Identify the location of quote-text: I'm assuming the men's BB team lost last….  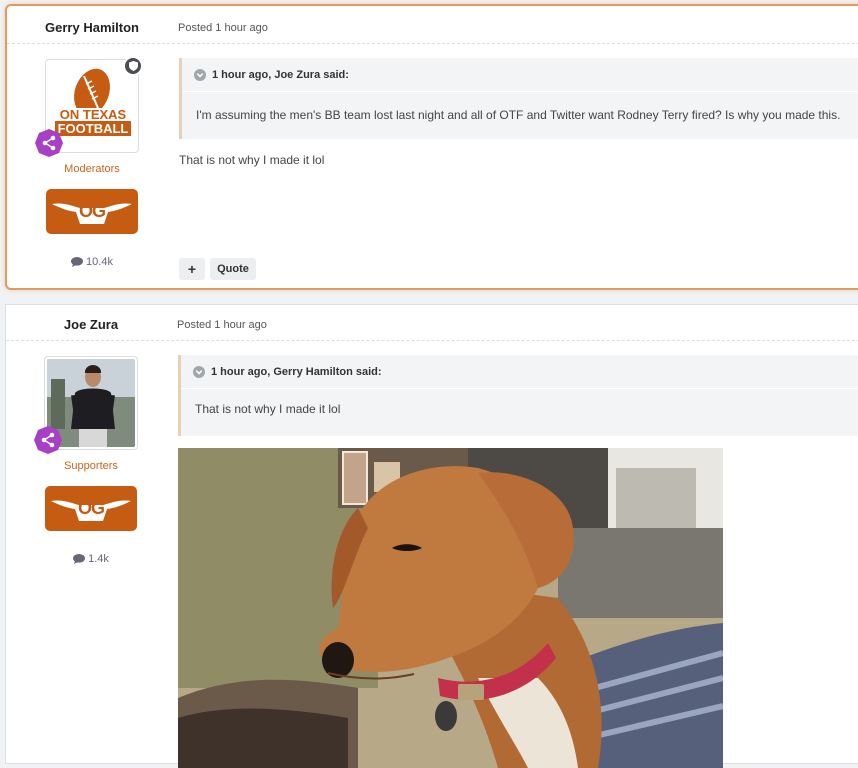
(518, 115).